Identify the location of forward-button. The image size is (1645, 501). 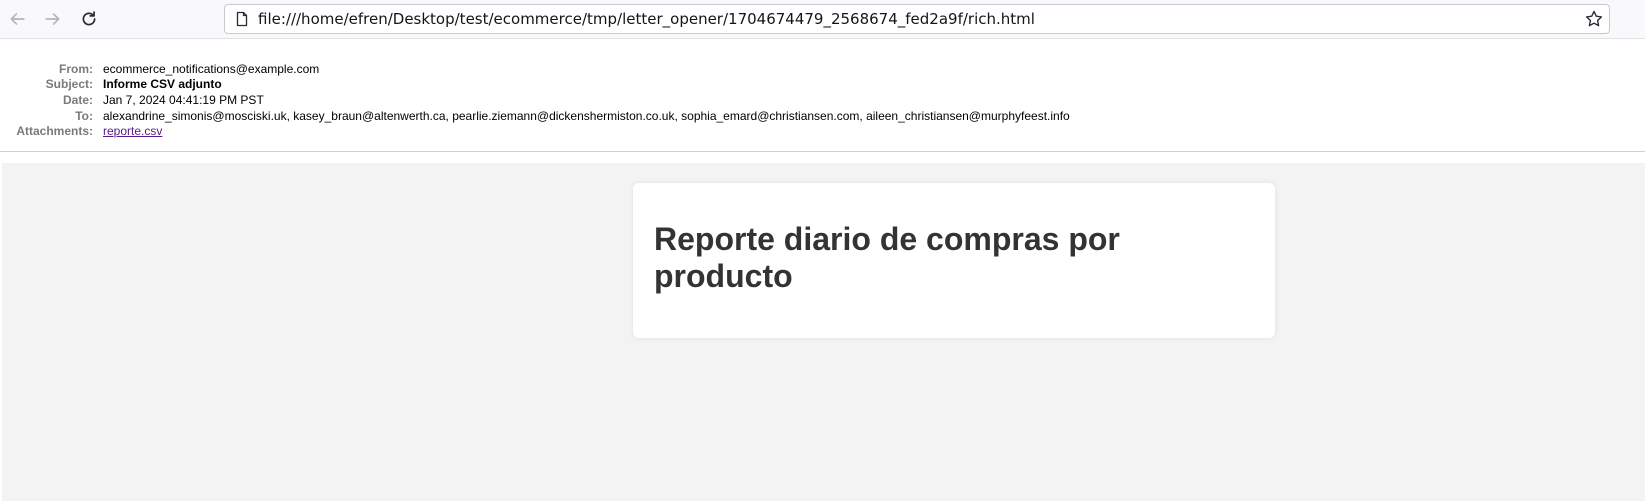
(53, 19).